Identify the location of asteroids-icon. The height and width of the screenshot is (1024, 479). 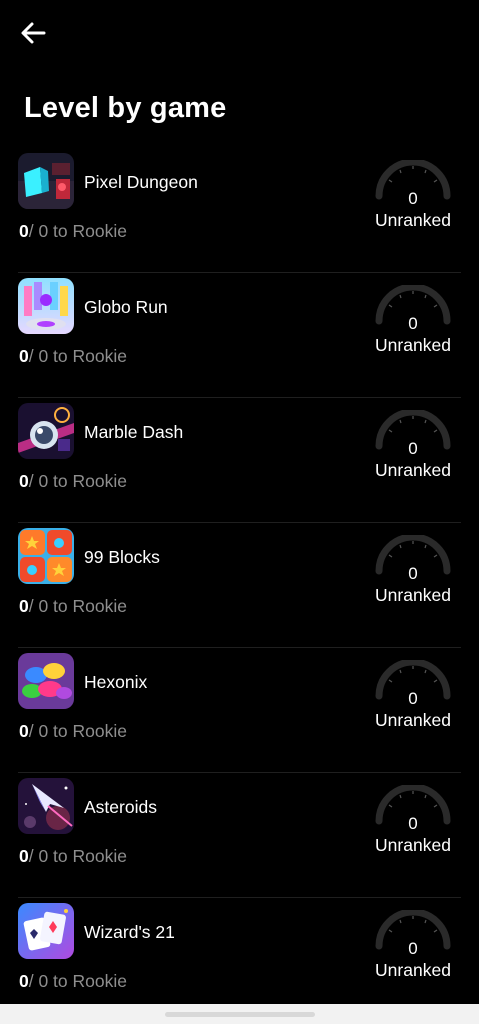
(46, 806).